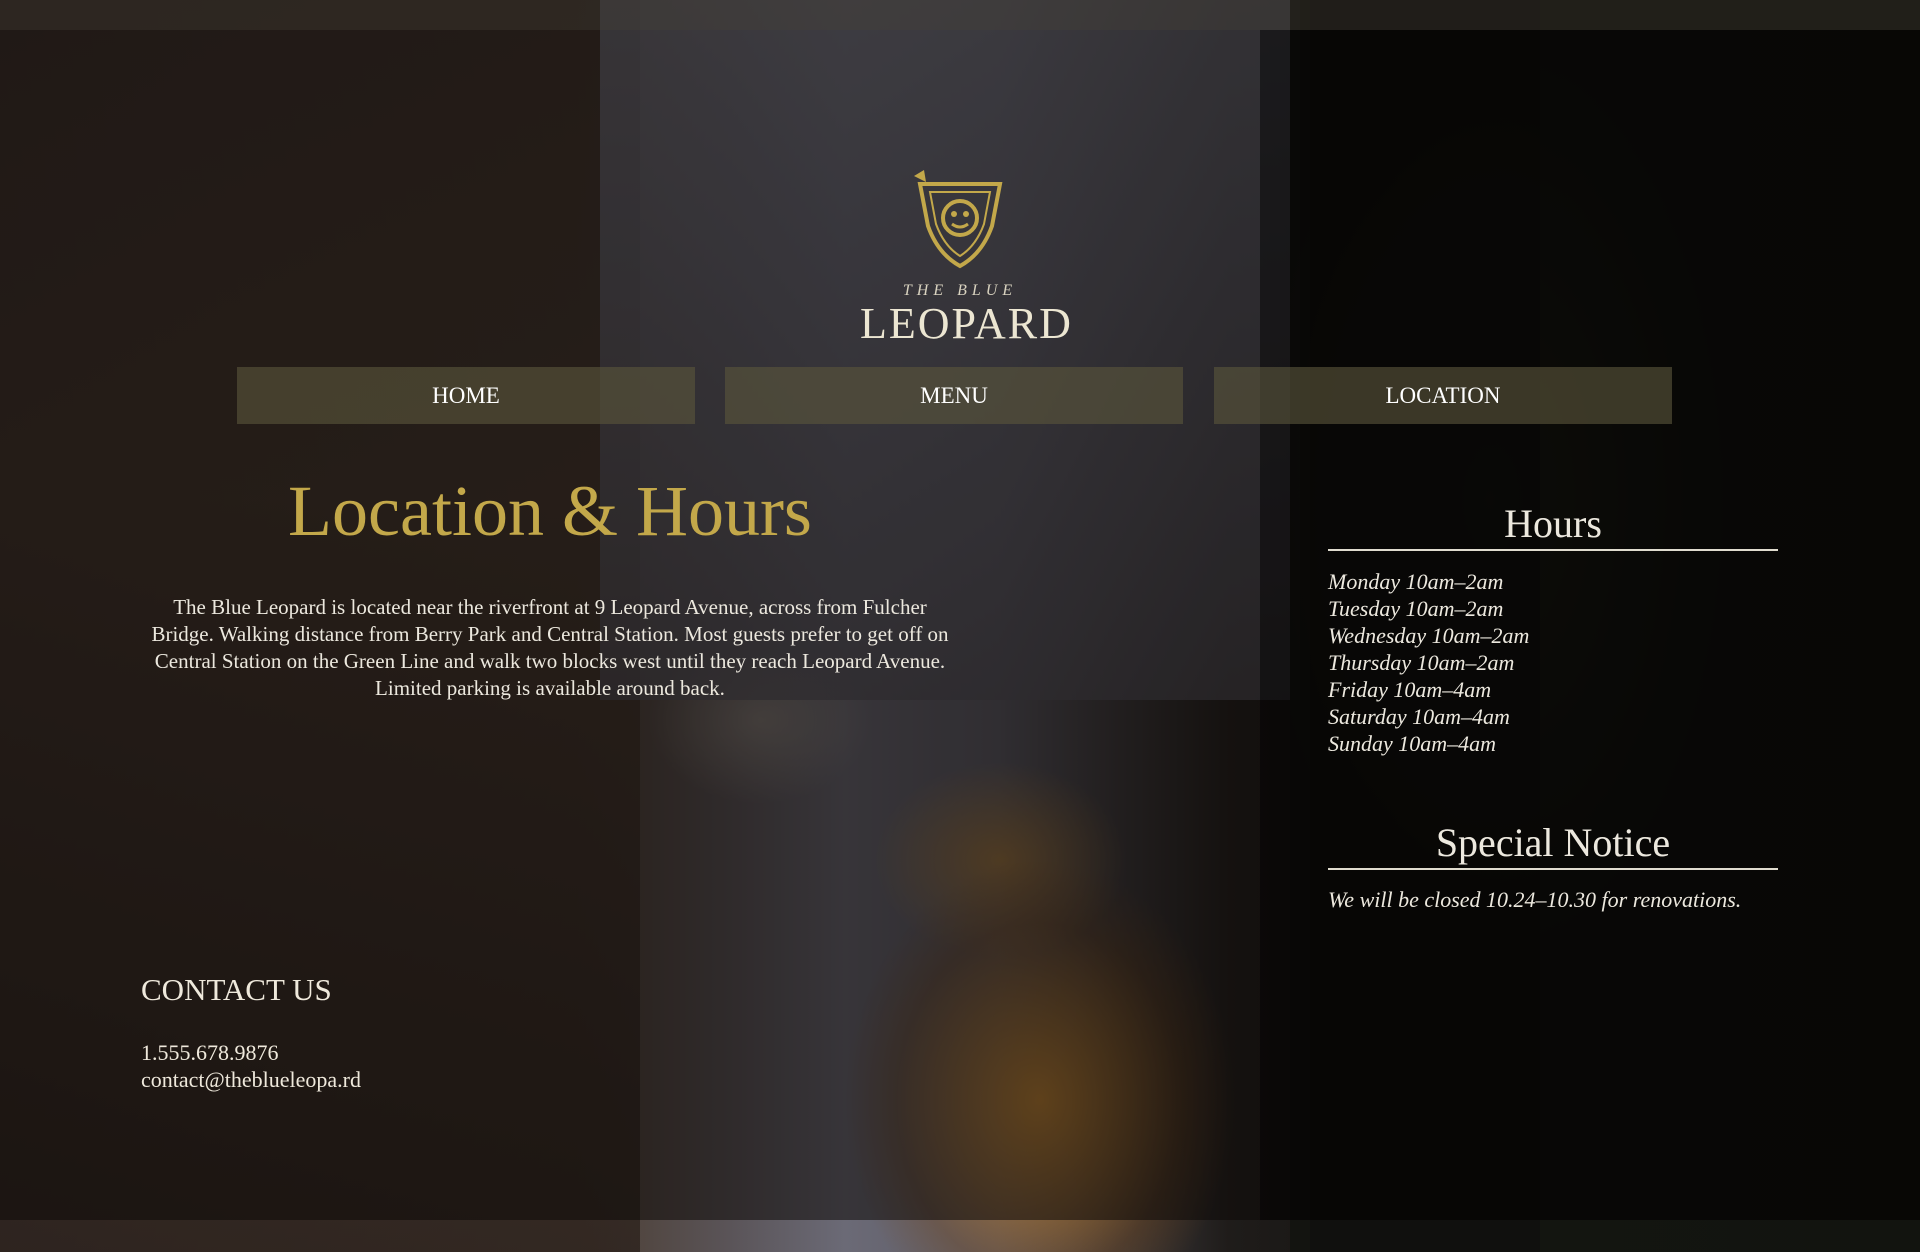  I want to click on contact-phone: 1.555.678.9876, so click(210, 1053).